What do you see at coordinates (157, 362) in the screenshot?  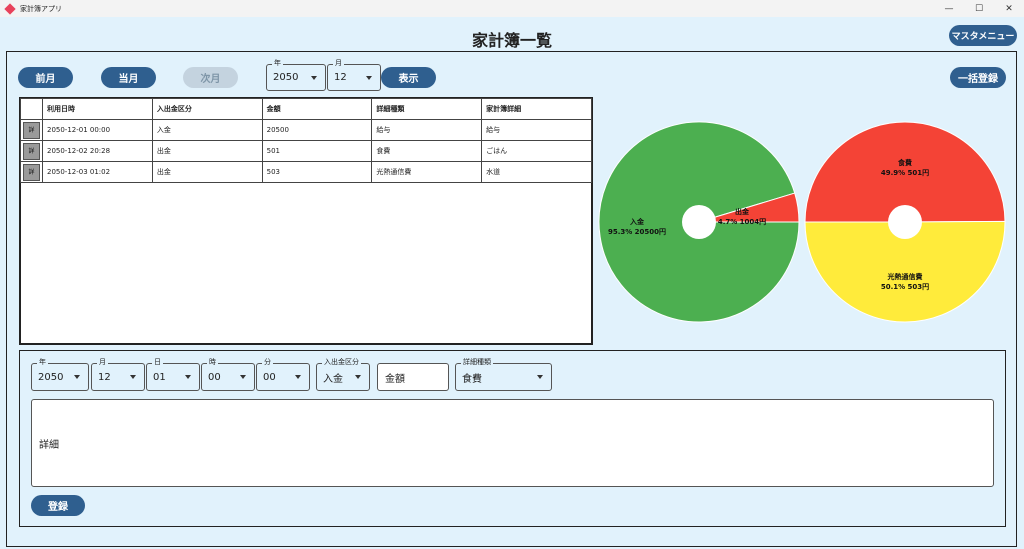 I see `form-day-label: 日` at bounding box center [157, 362].